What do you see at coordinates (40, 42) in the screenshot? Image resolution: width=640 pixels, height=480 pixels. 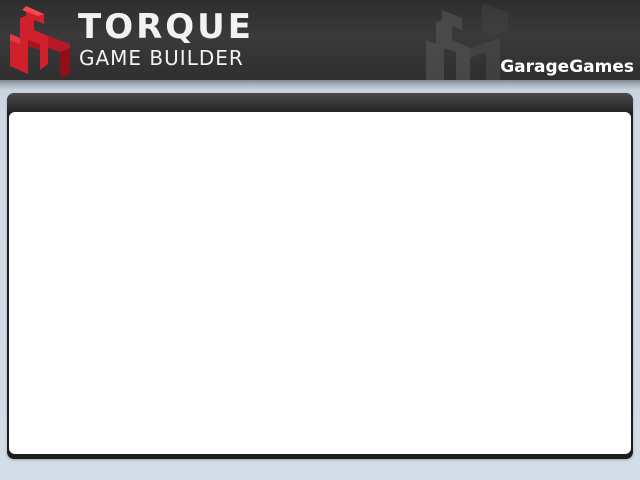 I see `torque-logo-icon` at bounding box center [40, 42].